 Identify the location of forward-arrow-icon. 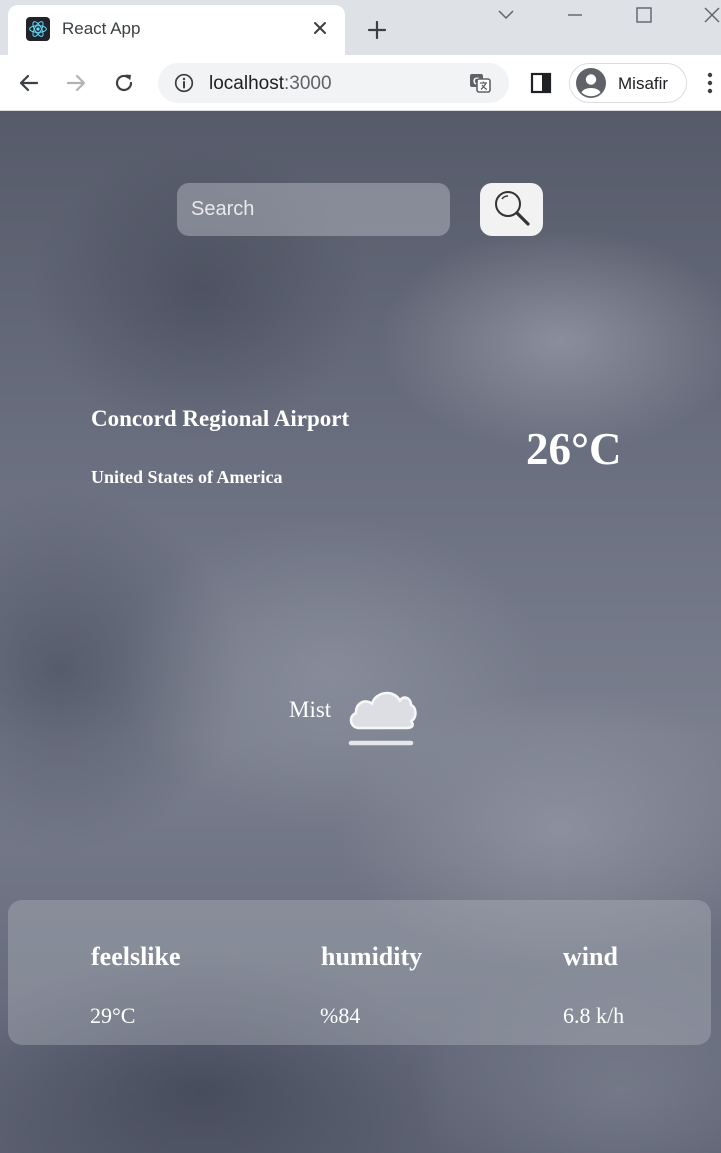
(76, 83).